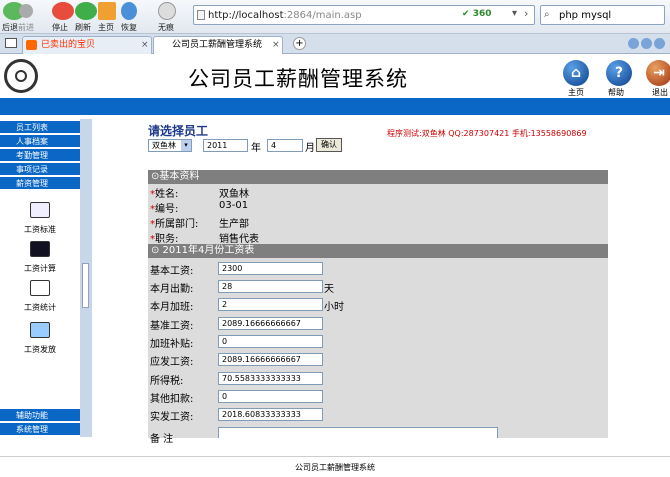 Image resolution: width=670 pixels, height=477 pixels. Describe the element at coordinates (86, 11) in the screenshot. I see `refresh-icon` at that location.